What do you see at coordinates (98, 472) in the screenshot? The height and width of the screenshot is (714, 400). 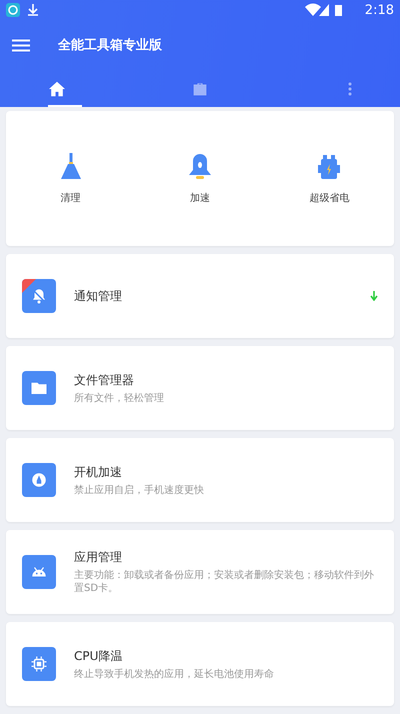 I see `tool-title: 开机加速` at bounding box center [98, 472].